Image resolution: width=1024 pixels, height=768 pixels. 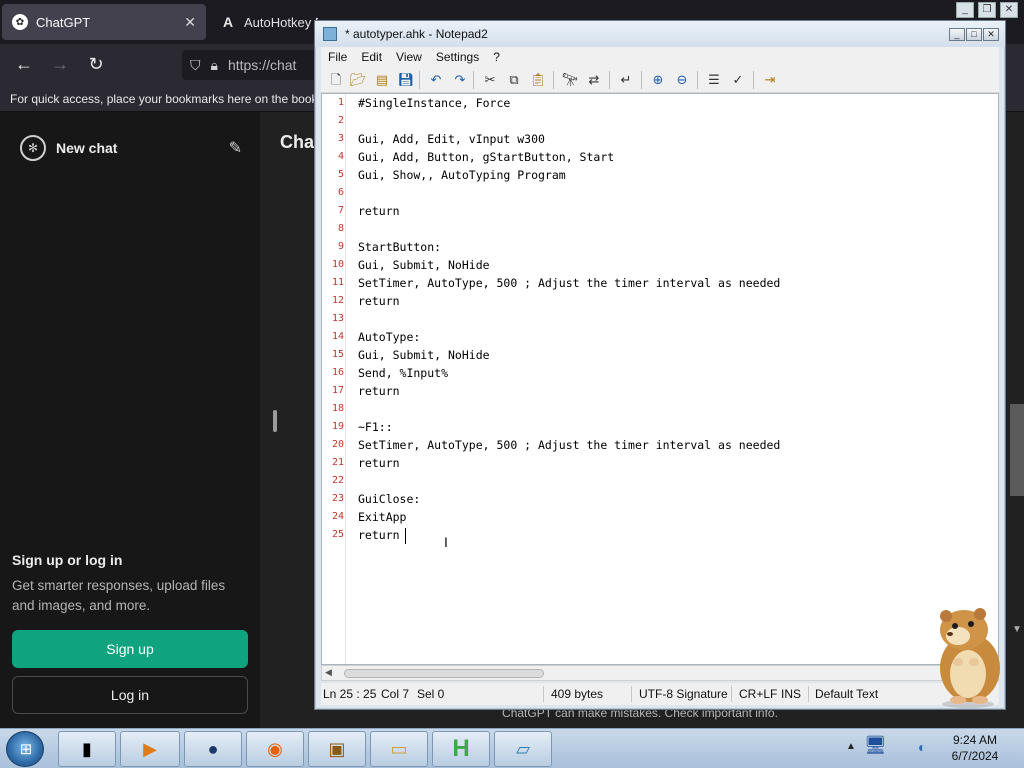 What do you see at coordinates (660, 301) in the screenshot?
I see `code-line: 12 return` at bounding box center [660, 301].